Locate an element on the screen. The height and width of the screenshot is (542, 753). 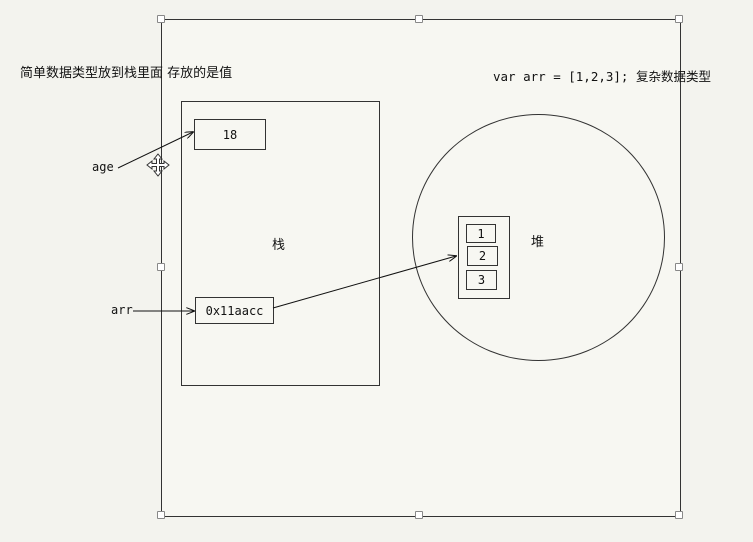
move-cursor-icon is located at coordinates (158, 165).